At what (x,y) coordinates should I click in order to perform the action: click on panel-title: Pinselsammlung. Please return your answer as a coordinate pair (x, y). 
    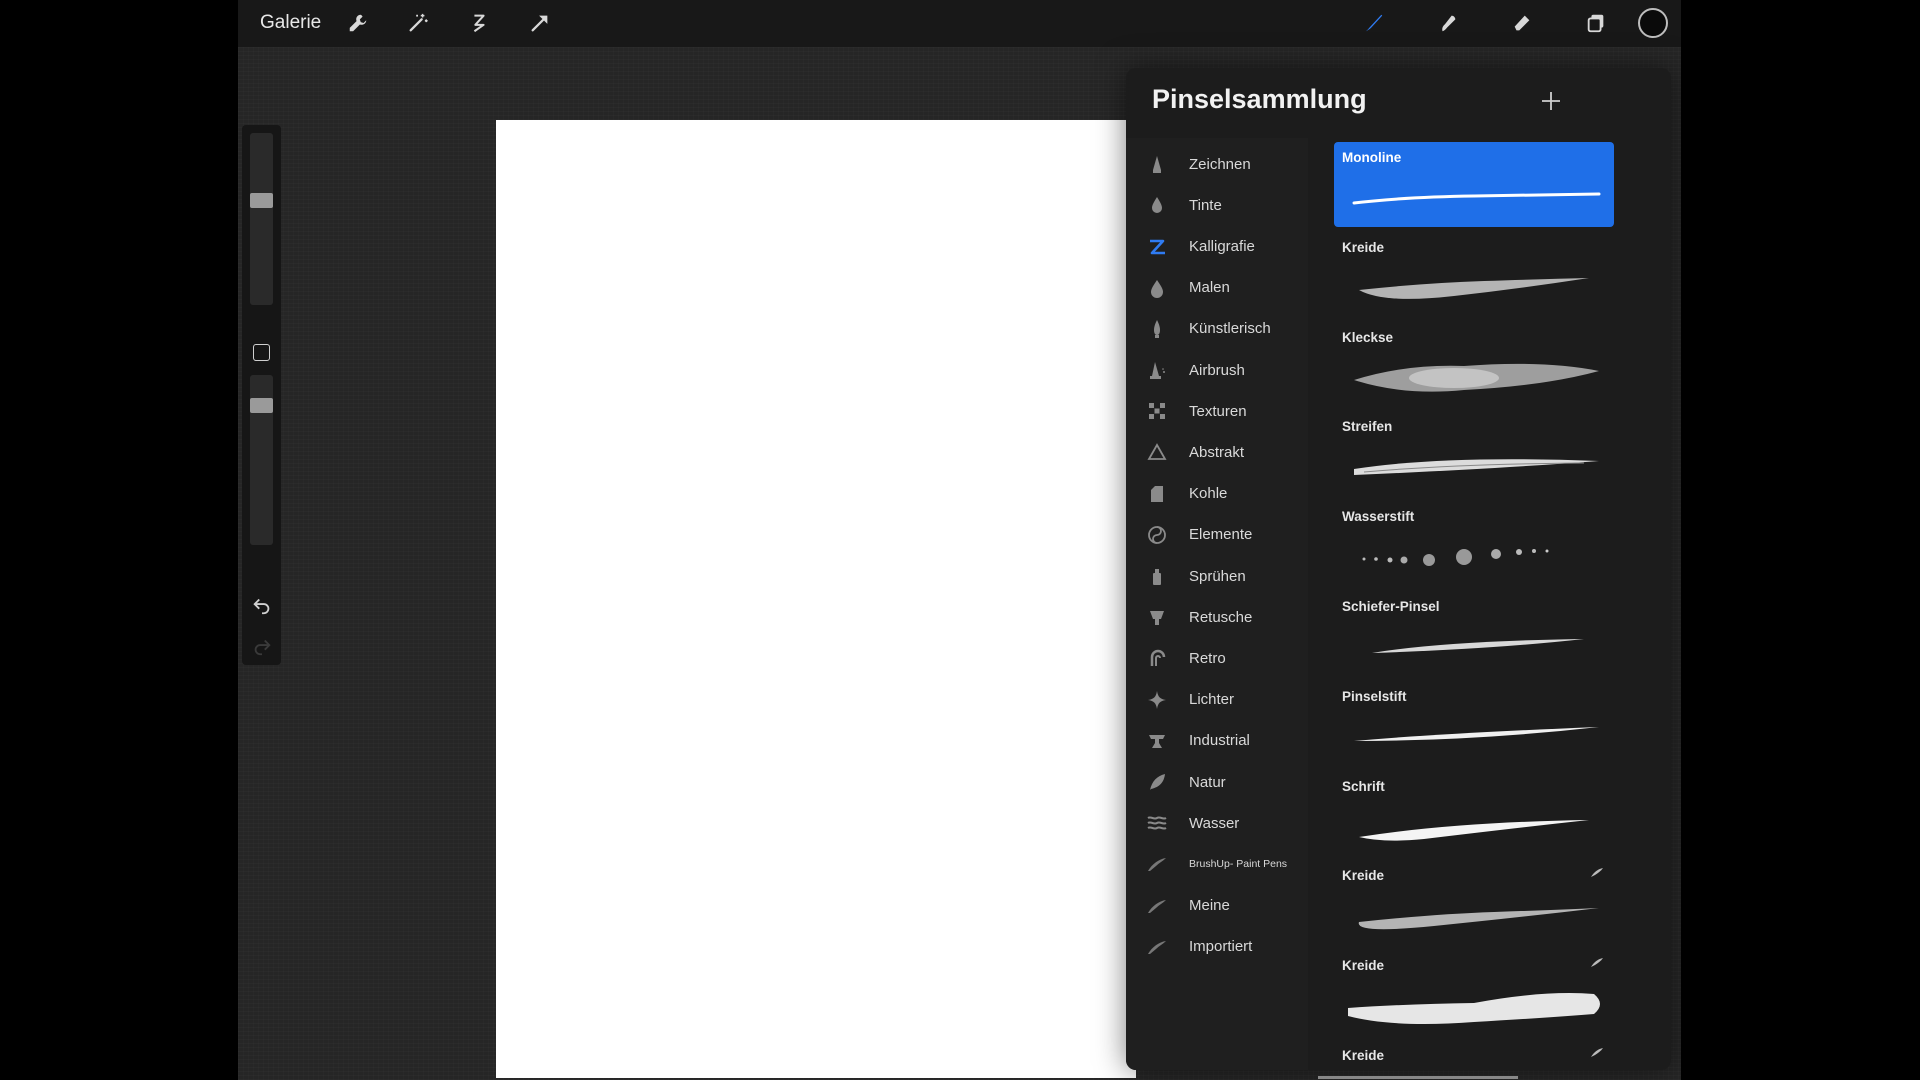
    Looking at the image, I should click on (1259, 99).